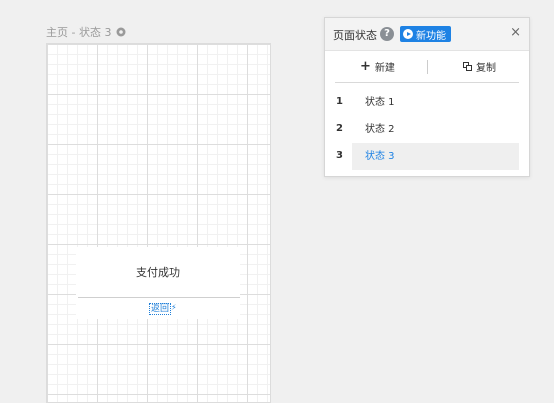 The image size is (554, 403). Describe the element at coordinates (174, 307) in the screenshot. I see `interaction-bolt-icon: ⚡` at that location.